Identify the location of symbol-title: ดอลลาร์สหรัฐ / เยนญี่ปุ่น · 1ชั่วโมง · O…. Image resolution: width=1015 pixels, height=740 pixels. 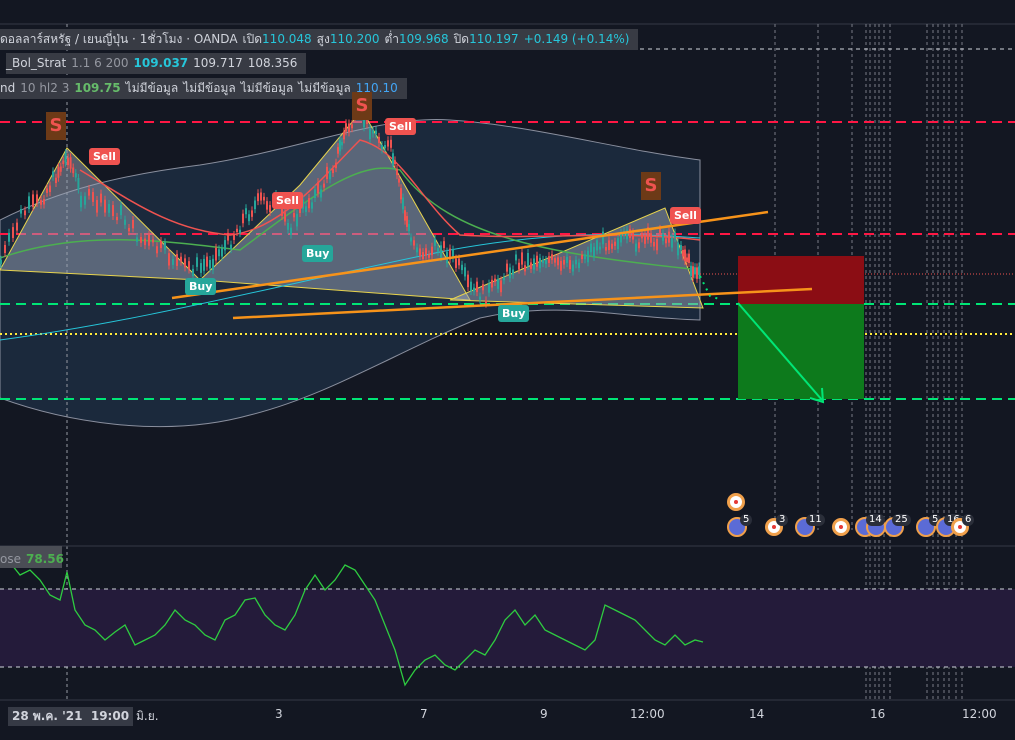
(119, 39).